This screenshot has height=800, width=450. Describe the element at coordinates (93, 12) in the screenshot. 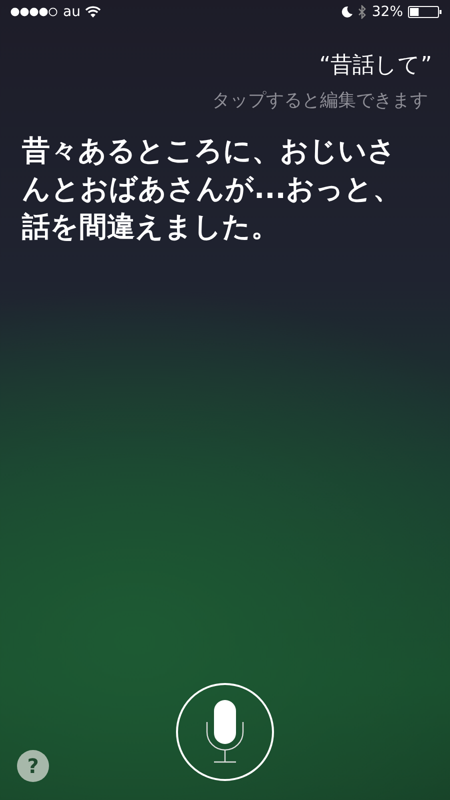

I see `wifi-icon` at that location.